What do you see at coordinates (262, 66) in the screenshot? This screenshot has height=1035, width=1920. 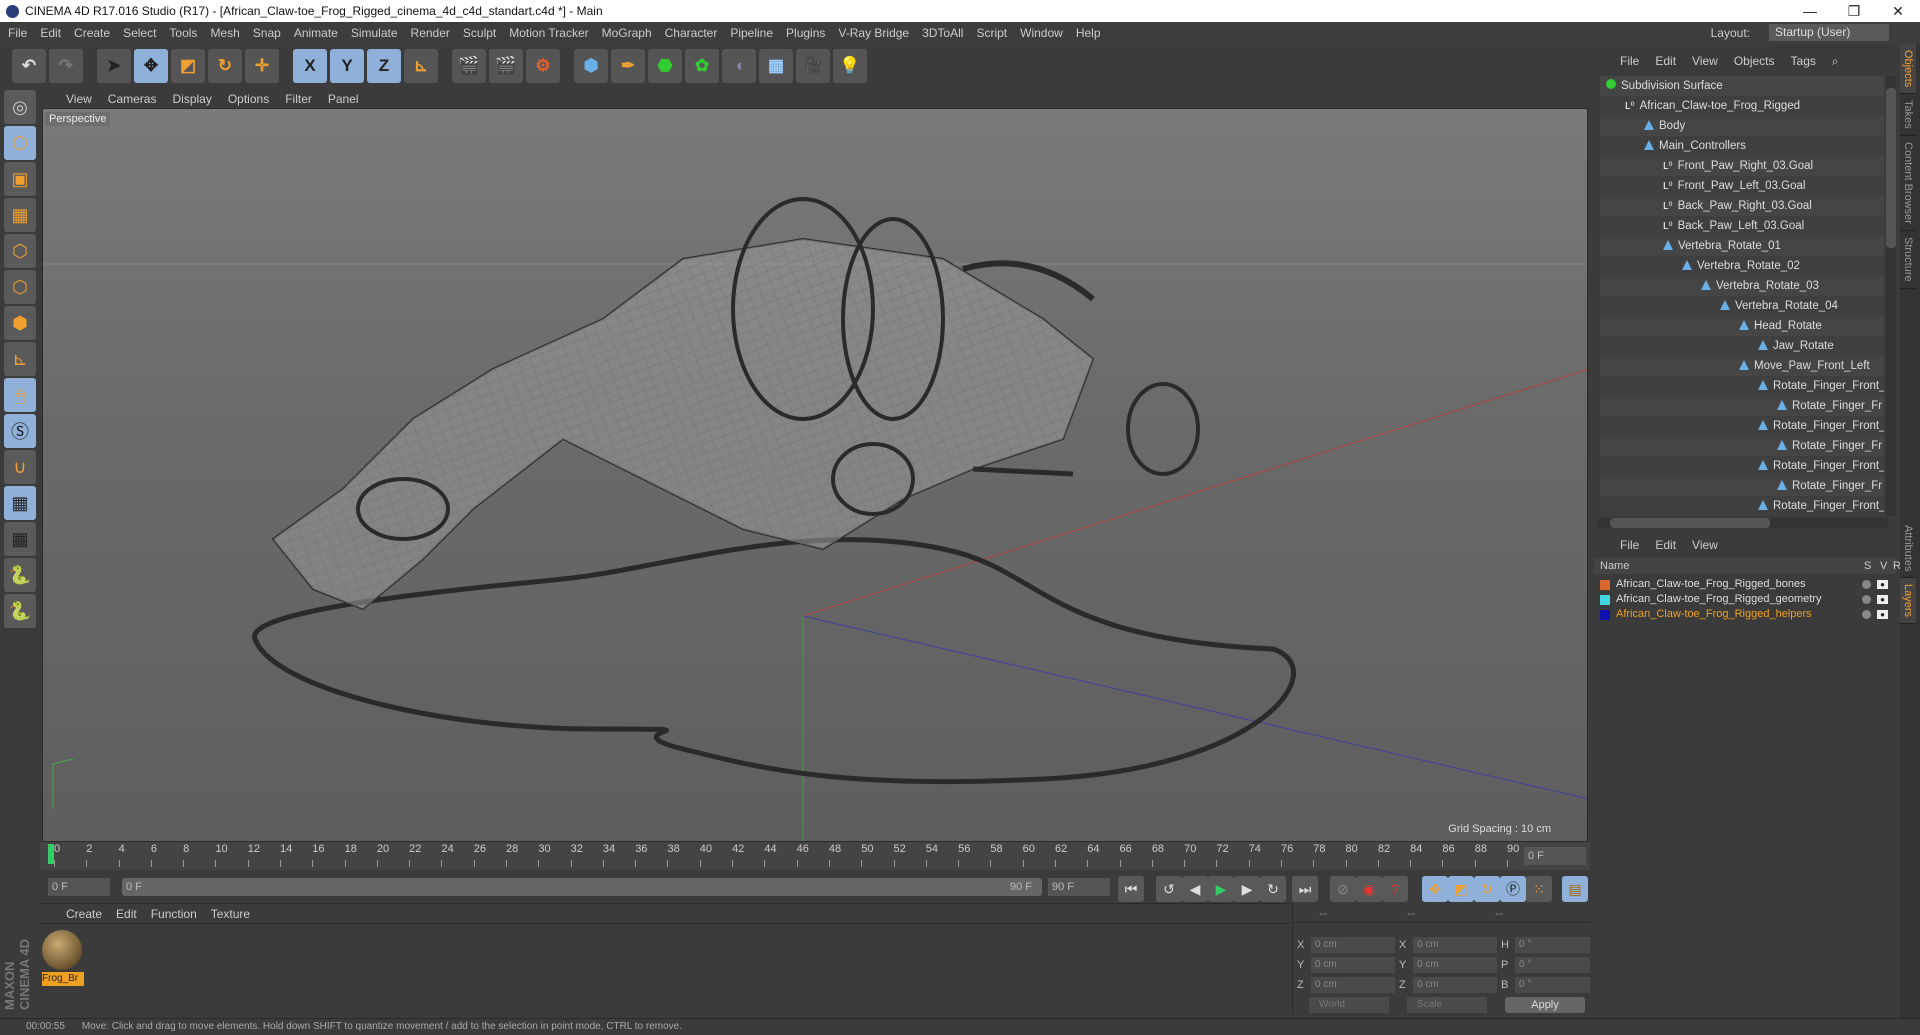 I see `transform-icon: ✛` at bounding box center [262, 66].